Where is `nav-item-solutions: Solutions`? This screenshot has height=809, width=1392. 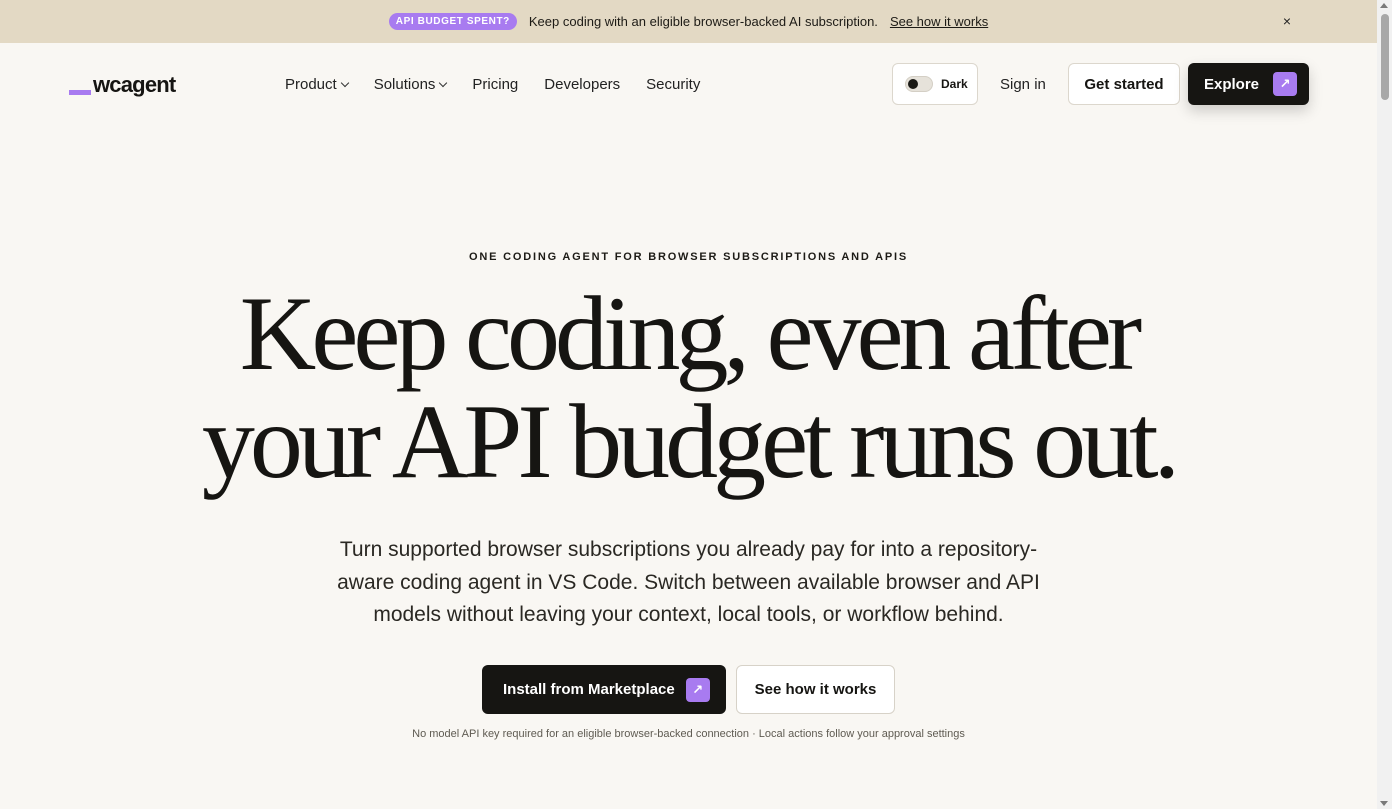
nav-item-solutions: Solutions is located at coordinates (410, 84).